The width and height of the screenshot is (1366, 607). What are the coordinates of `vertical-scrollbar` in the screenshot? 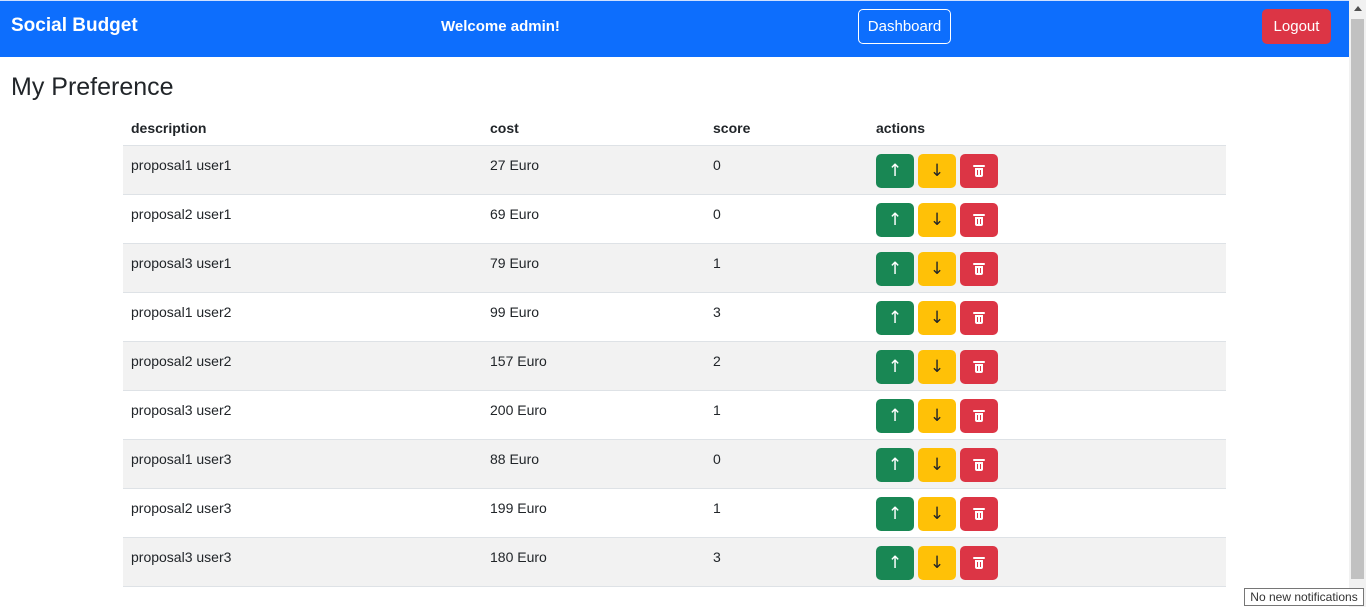 It's located at (1357, 303).